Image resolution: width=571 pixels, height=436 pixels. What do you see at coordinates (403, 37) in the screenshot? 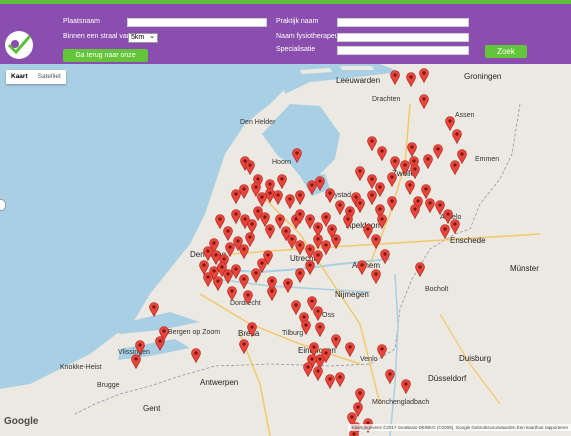
I see `fysio-input` at bounding box center [403, 37].